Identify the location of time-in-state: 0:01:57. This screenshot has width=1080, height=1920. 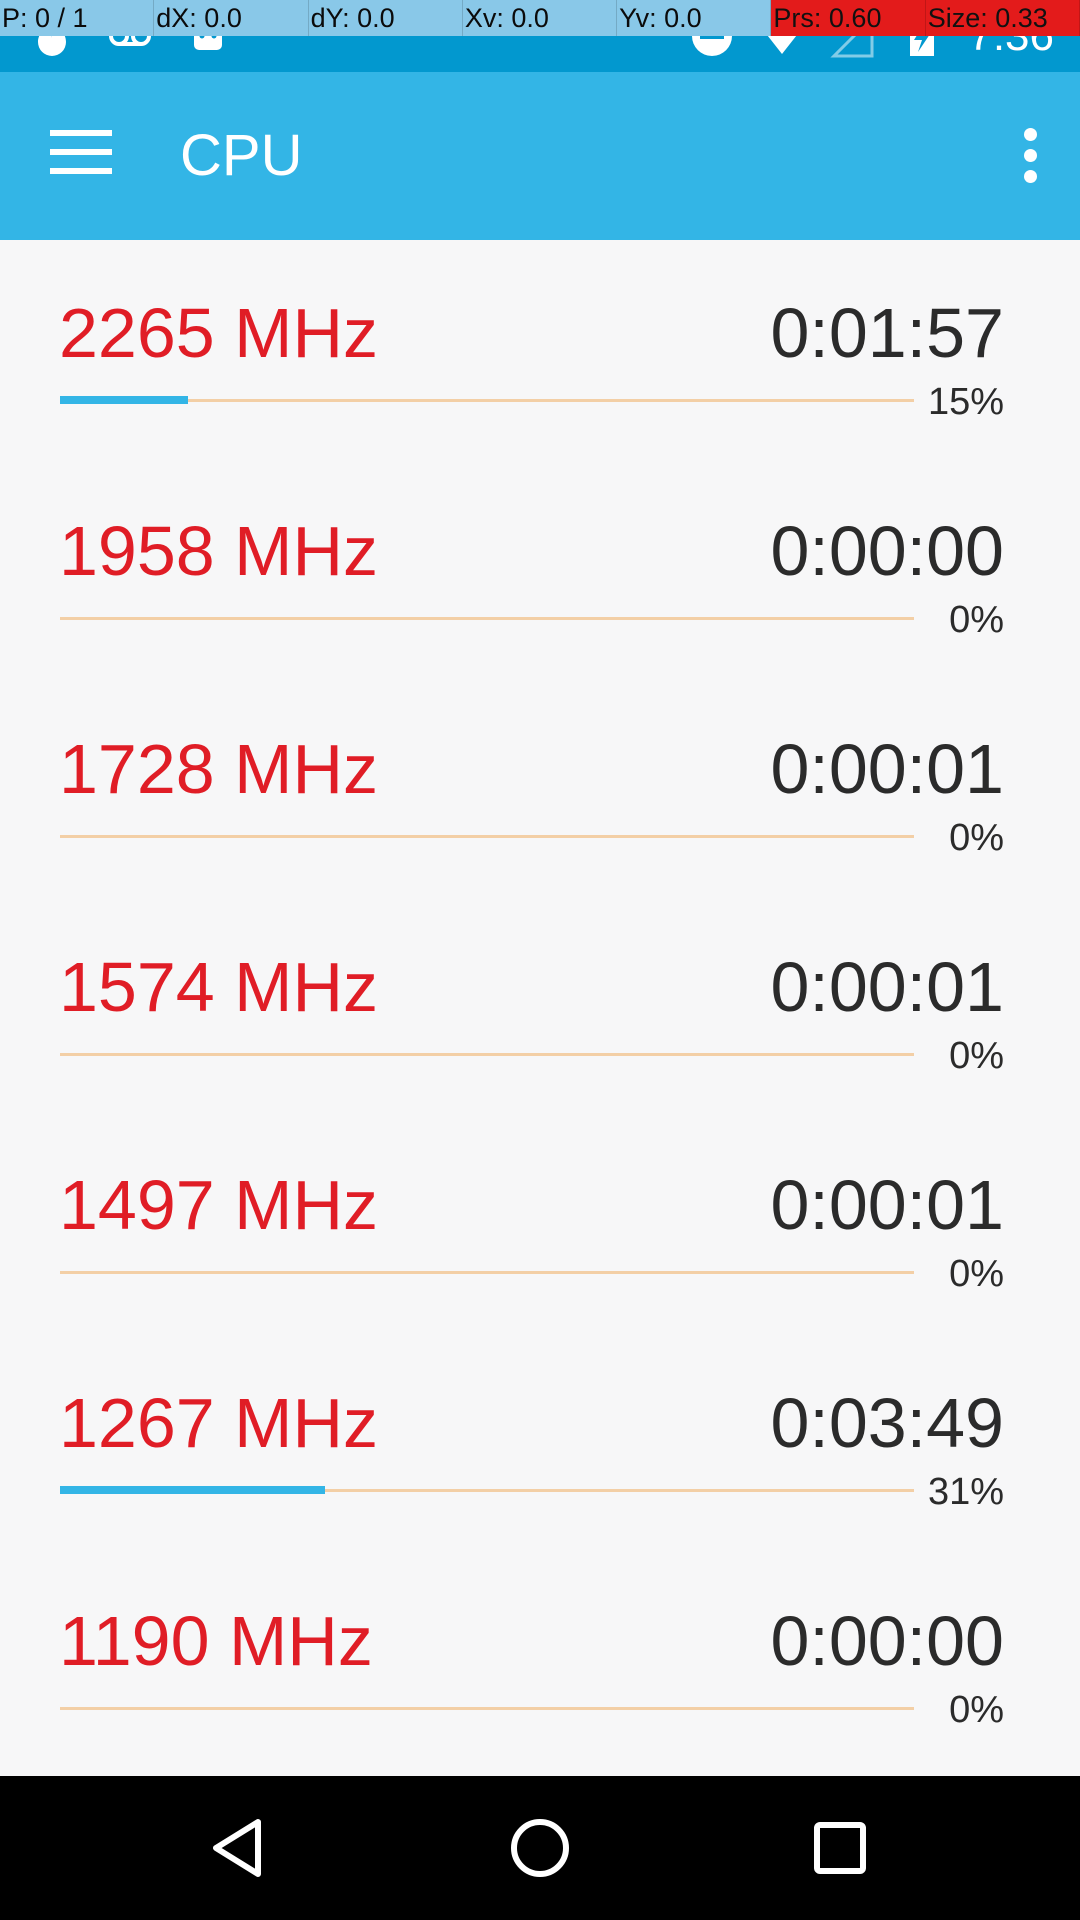
(887, 333).